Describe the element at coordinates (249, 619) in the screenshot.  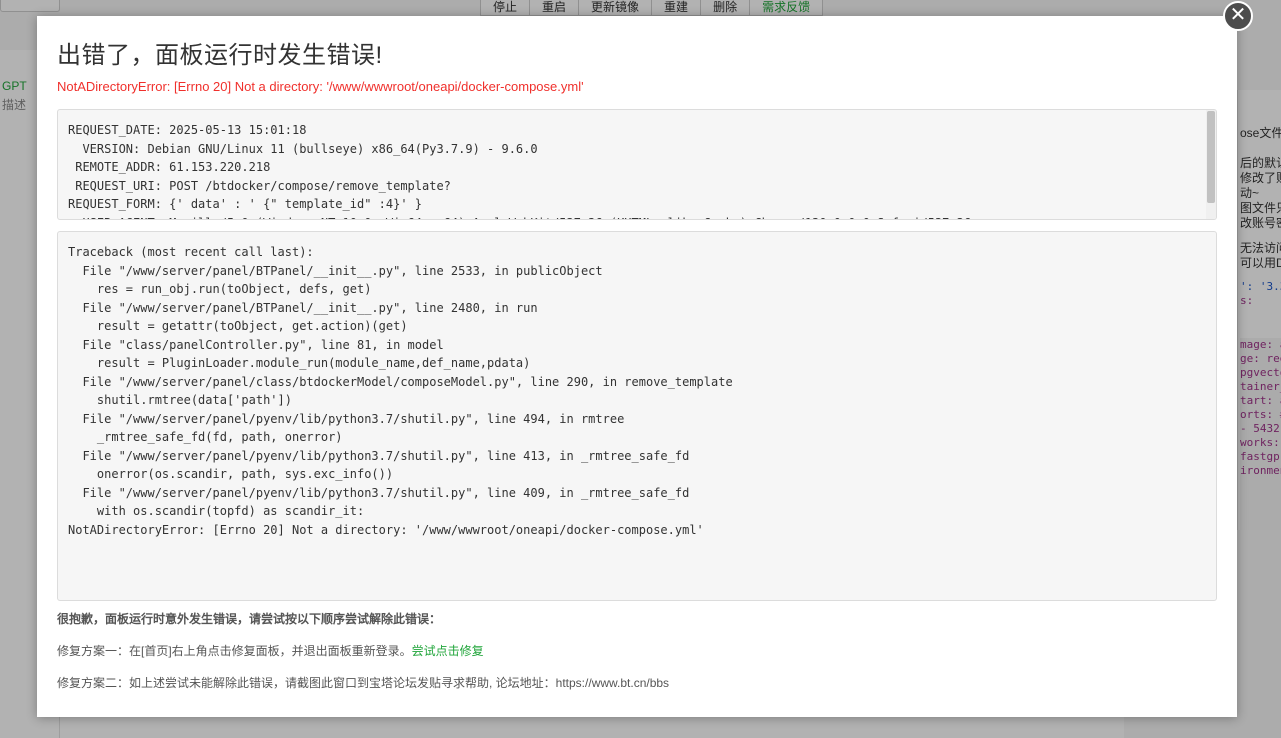
I see `tips-title: 很抱歉，面板运行时意外发生错误，请尝试按以下顺序尝试解除此错误：` at that location.